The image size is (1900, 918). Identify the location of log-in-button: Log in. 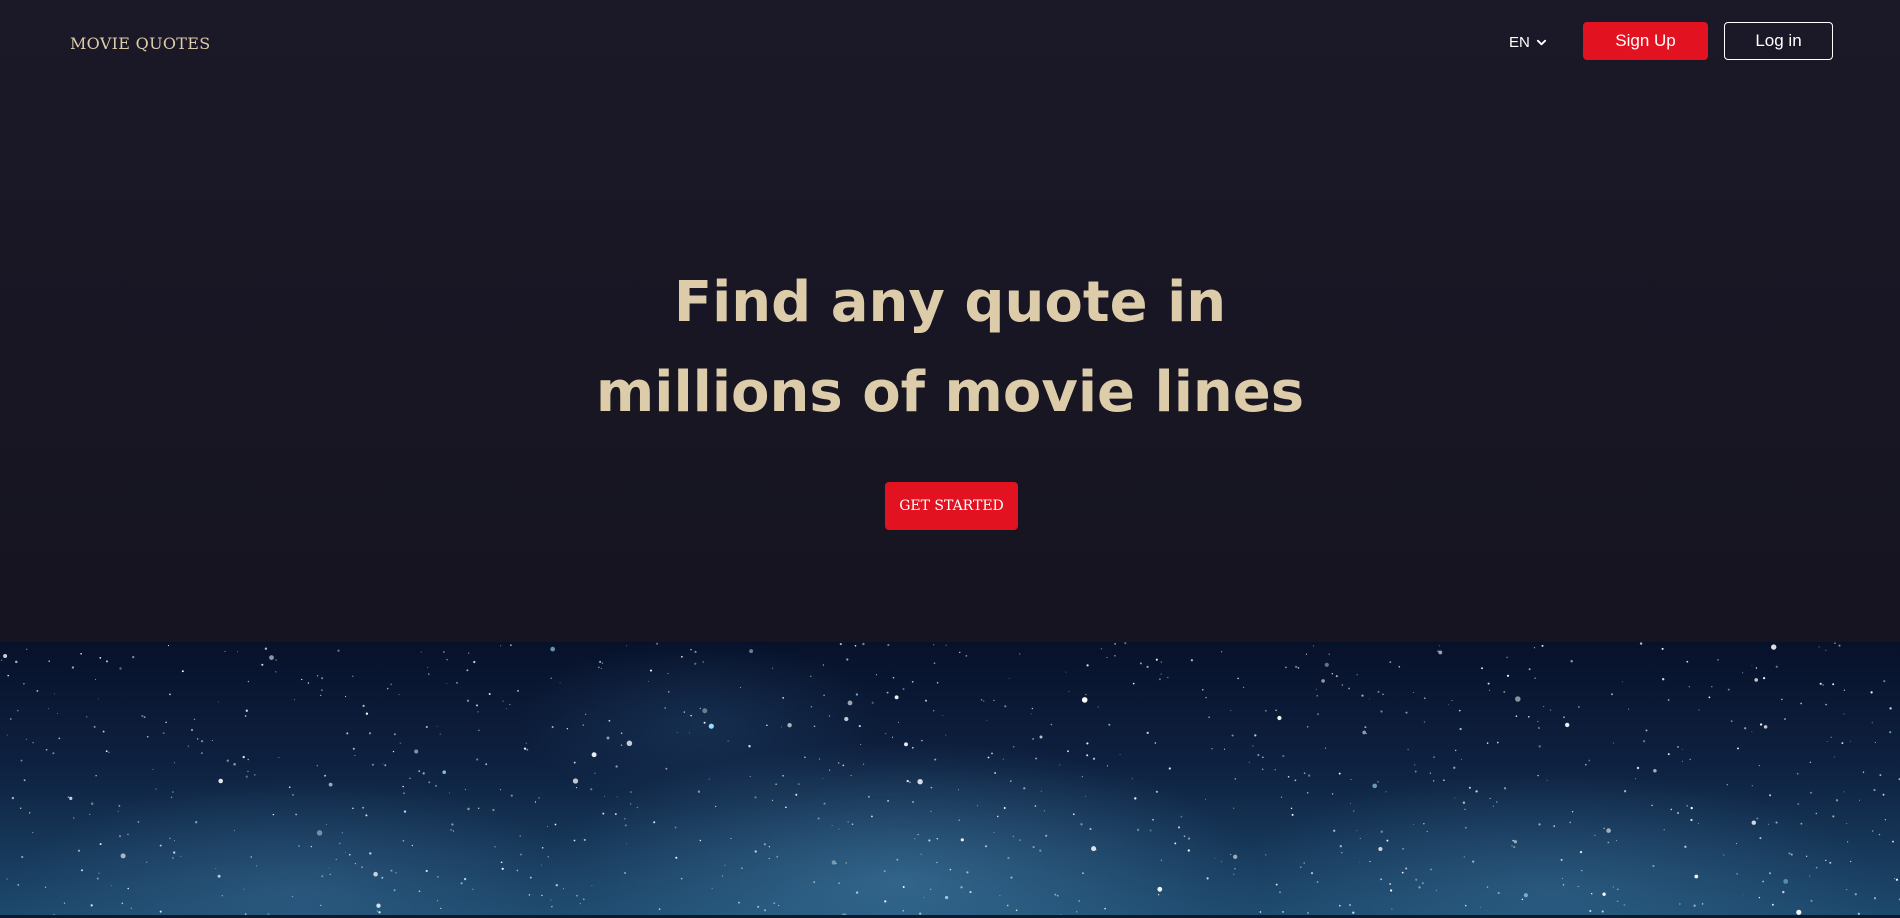
(1778, 41).